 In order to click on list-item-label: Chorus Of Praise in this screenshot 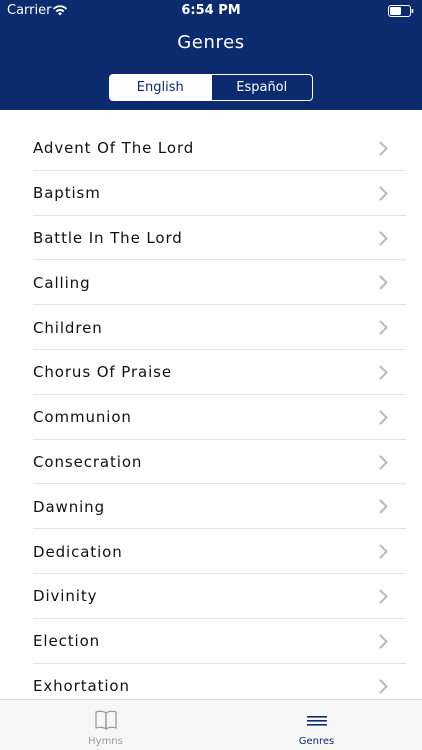, I will do `click(103, 372)`.